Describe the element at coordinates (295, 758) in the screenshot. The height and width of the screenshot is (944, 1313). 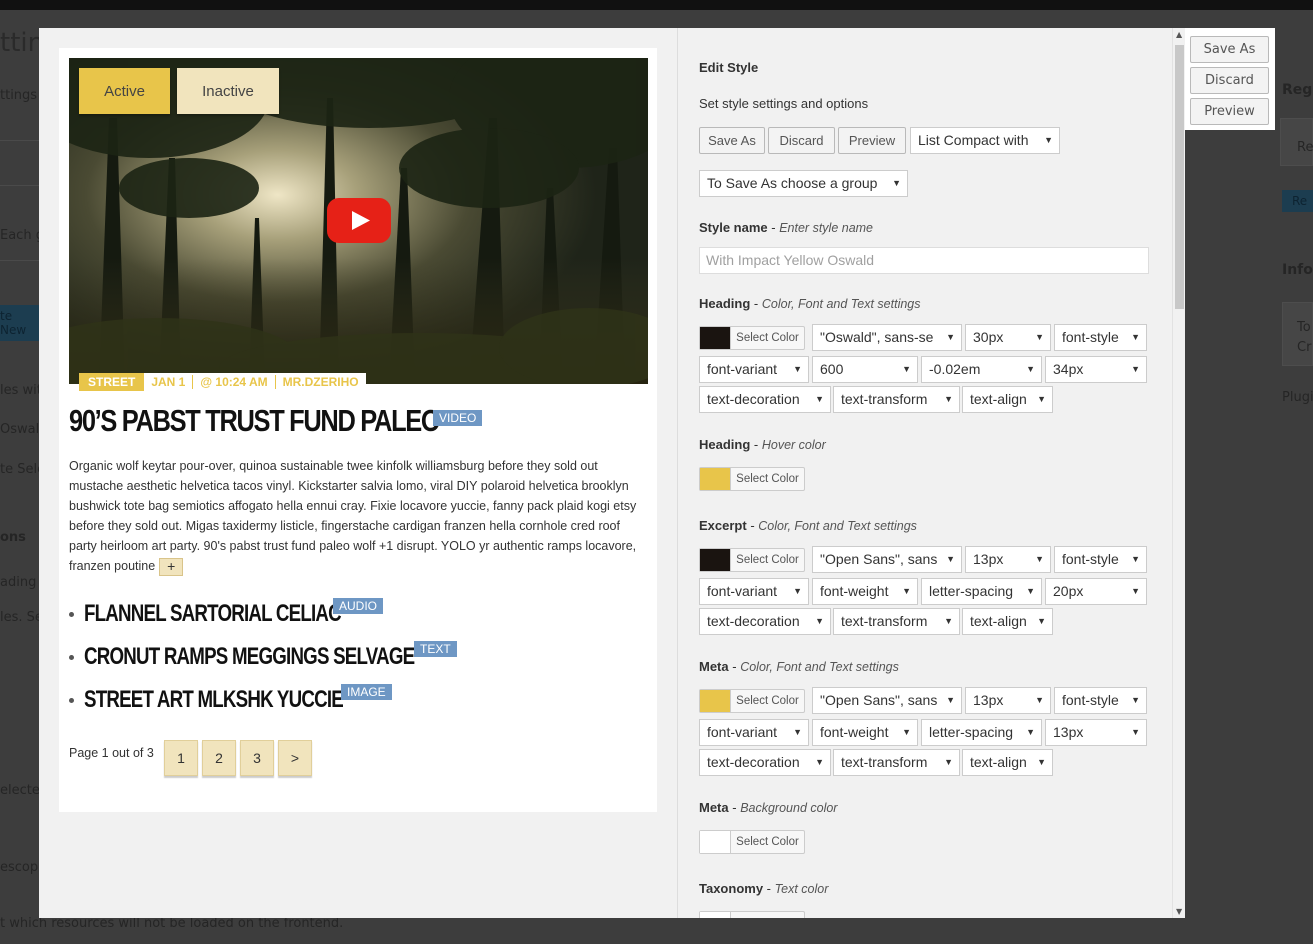
I see `next-page-button: >` at that location.